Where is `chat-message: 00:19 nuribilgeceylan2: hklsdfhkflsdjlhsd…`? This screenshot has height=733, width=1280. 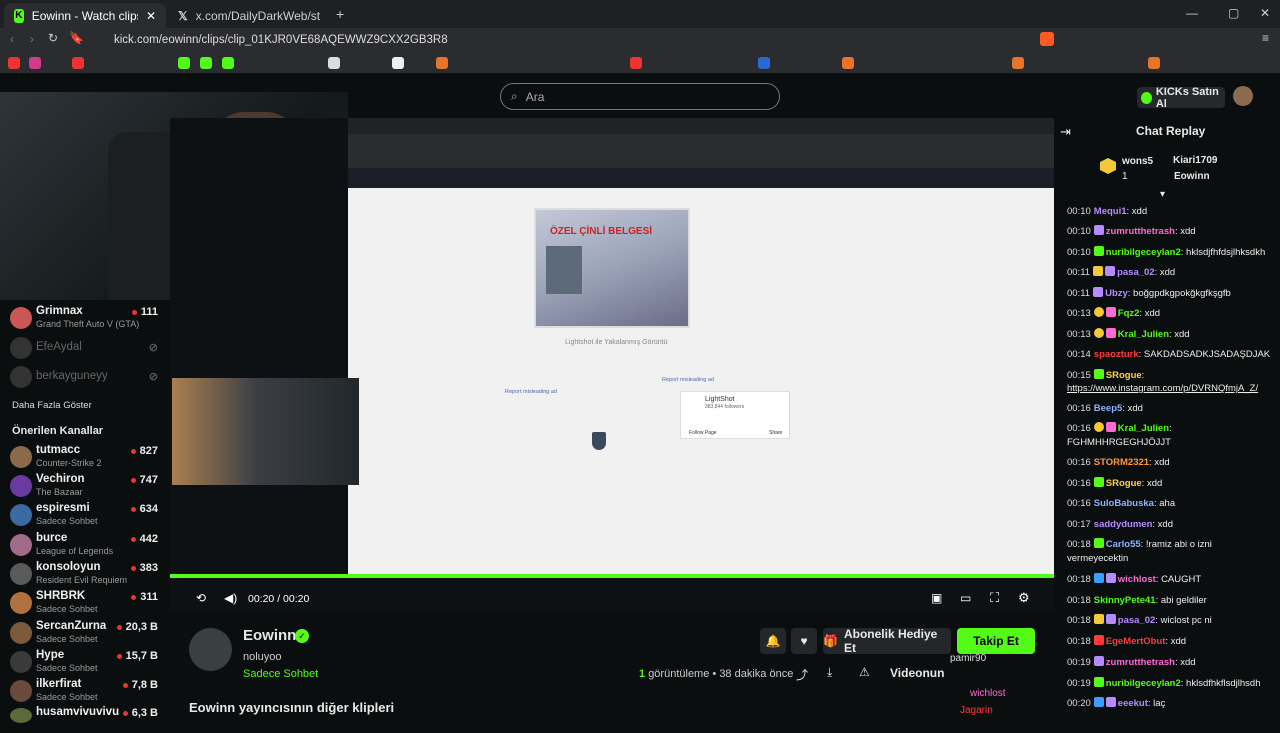
chat-message: 00:19 nuribilgeceylan2: hklsdfhkflsdjlhsd… is located at coordinates (1164, 683).